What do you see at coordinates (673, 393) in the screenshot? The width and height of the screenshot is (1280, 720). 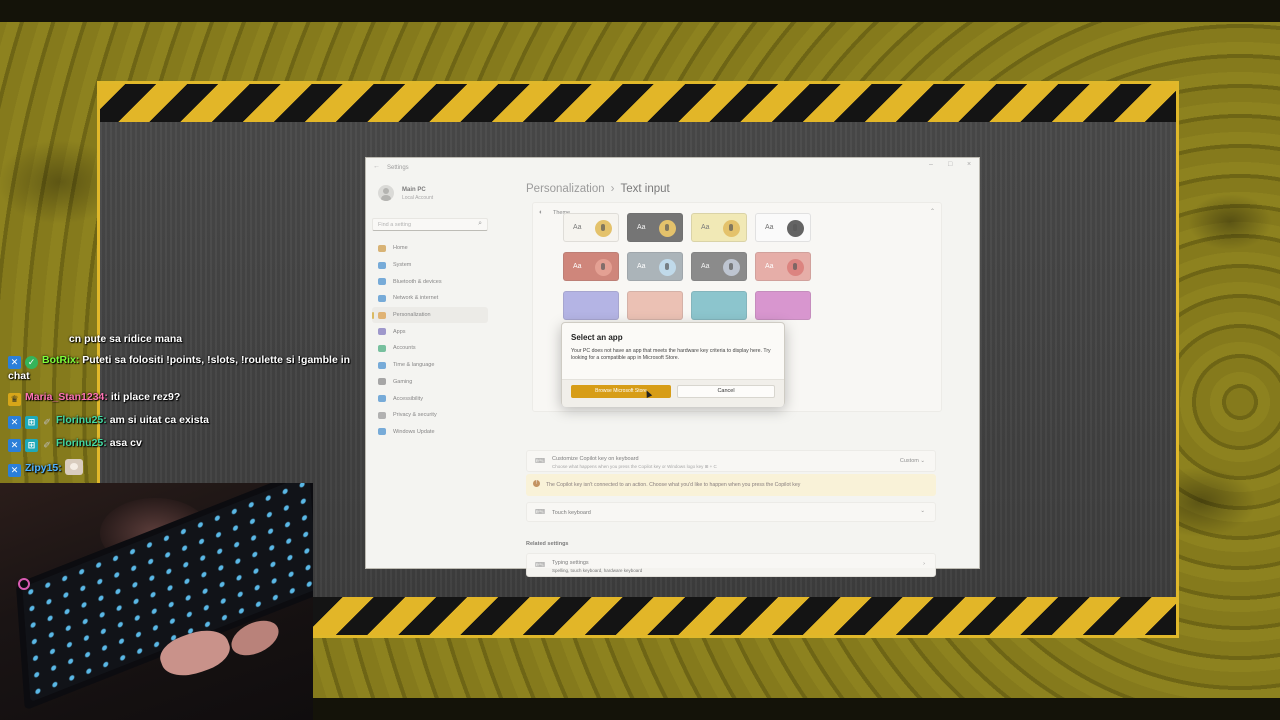 I see `dialog-footer: Browse Microsoft Store Cancel` at bounding box center [673, 393].